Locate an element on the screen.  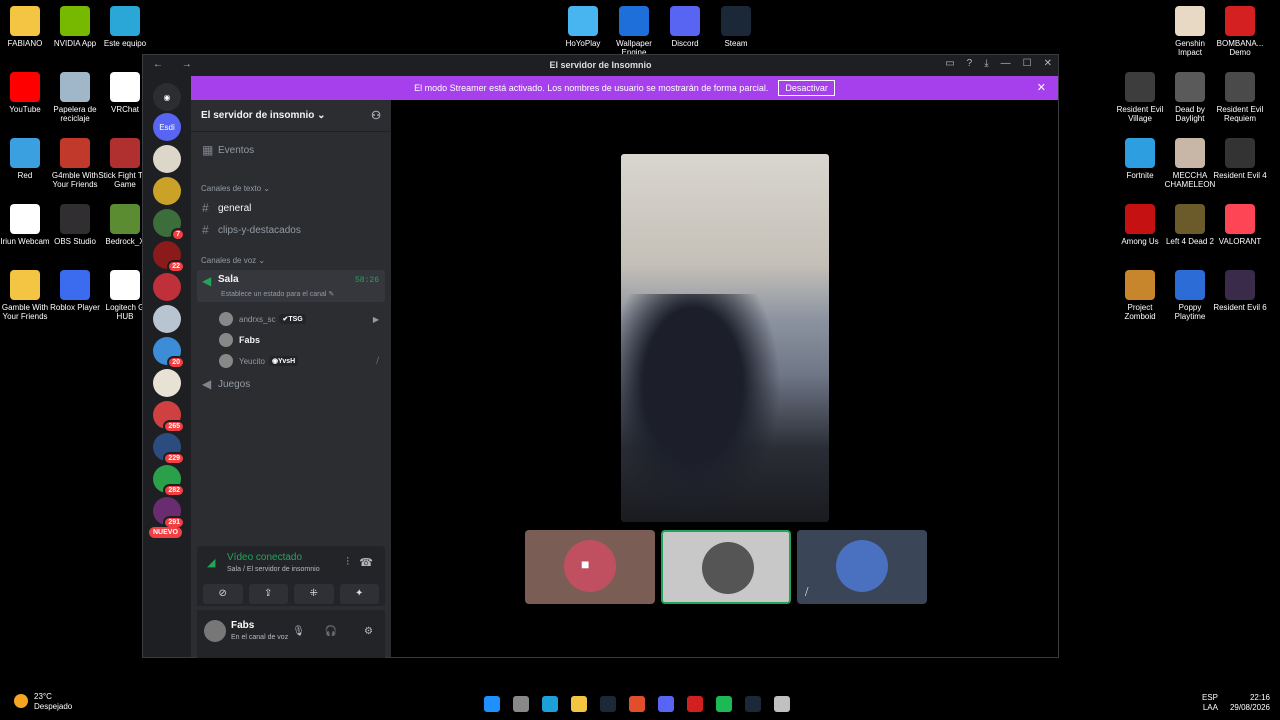
participant-tile is located at coordinates (726, 567).